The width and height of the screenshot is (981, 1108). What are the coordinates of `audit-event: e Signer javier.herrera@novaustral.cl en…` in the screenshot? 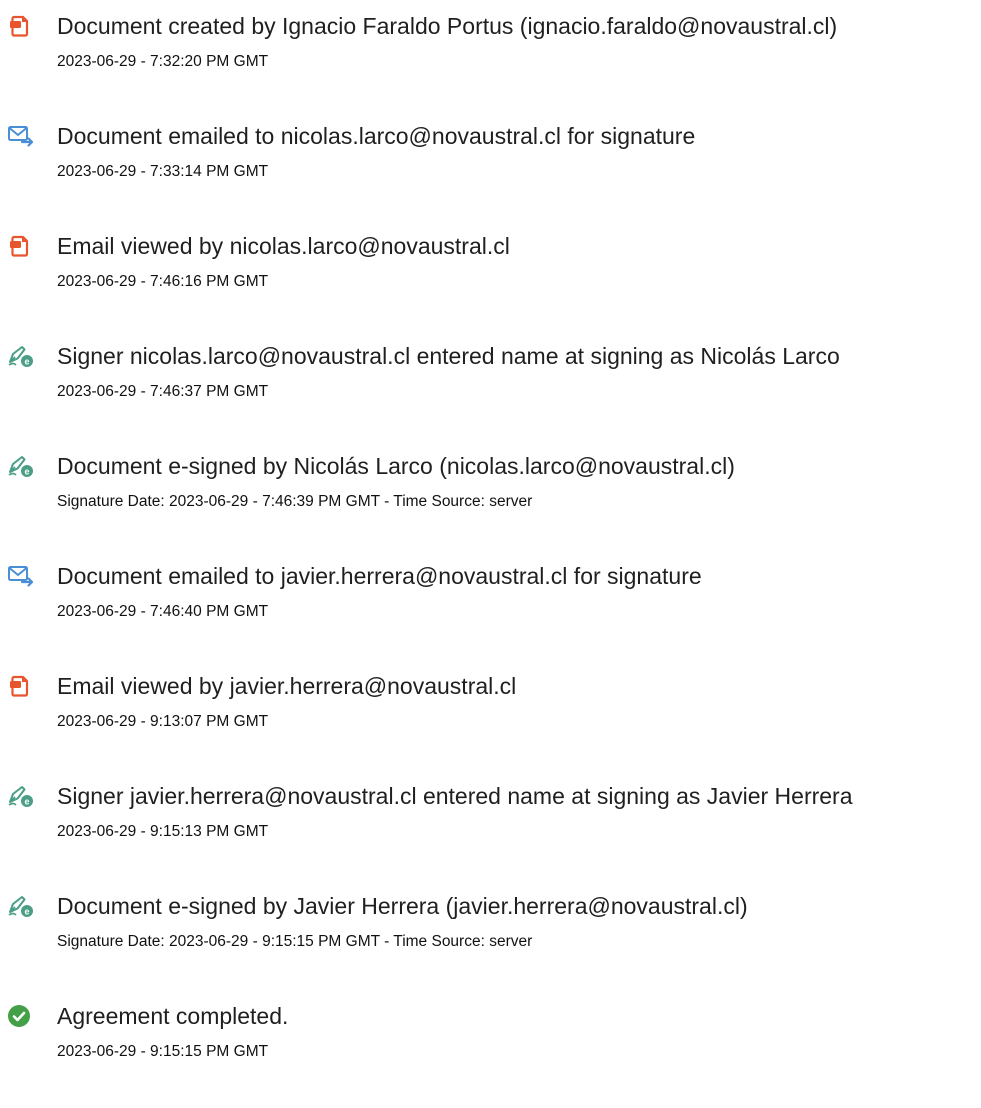 It's located at (490, 817).